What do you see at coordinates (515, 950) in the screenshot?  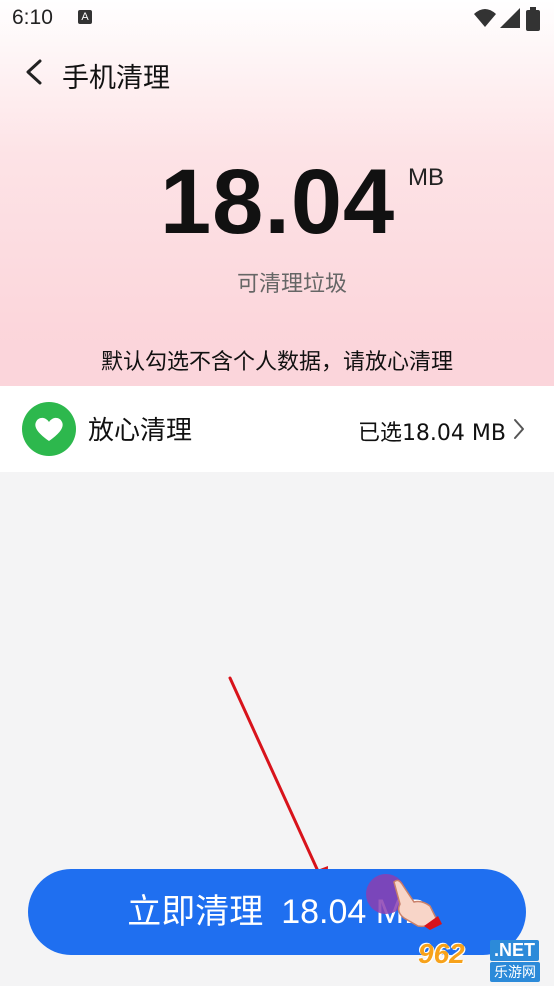 I see `watermark-domain: .NET` at bounding box center [515, 950].